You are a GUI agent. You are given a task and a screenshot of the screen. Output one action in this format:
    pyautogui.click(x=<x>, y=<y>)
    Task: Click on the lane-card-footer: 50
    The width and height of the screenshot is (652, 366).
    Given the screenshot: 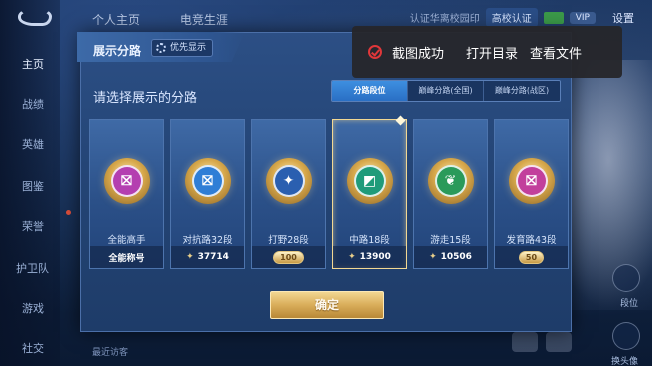 What is the action you would take?
    pyautogui.click(x=531, y=257)
    